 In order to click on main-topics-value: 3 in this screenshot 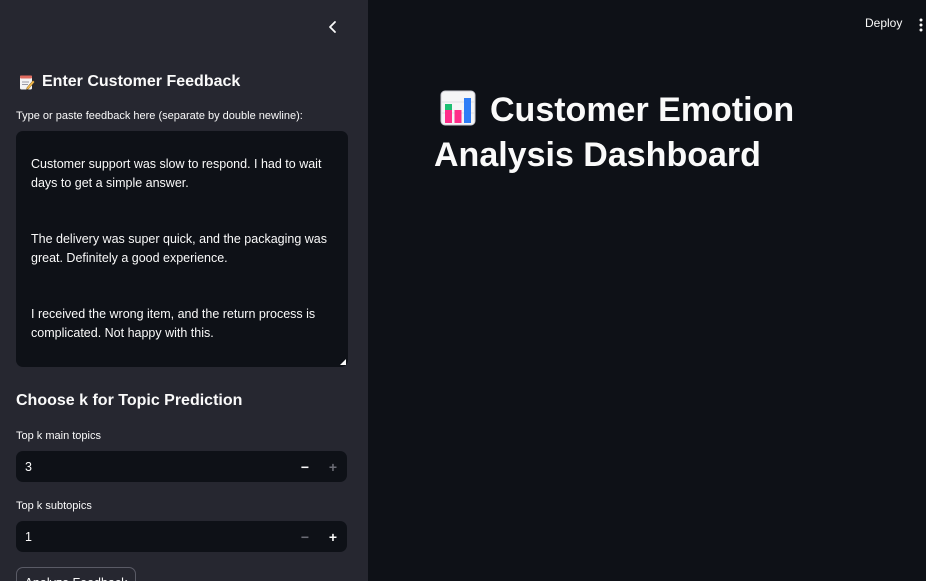, I will do `click(153, 467)`.